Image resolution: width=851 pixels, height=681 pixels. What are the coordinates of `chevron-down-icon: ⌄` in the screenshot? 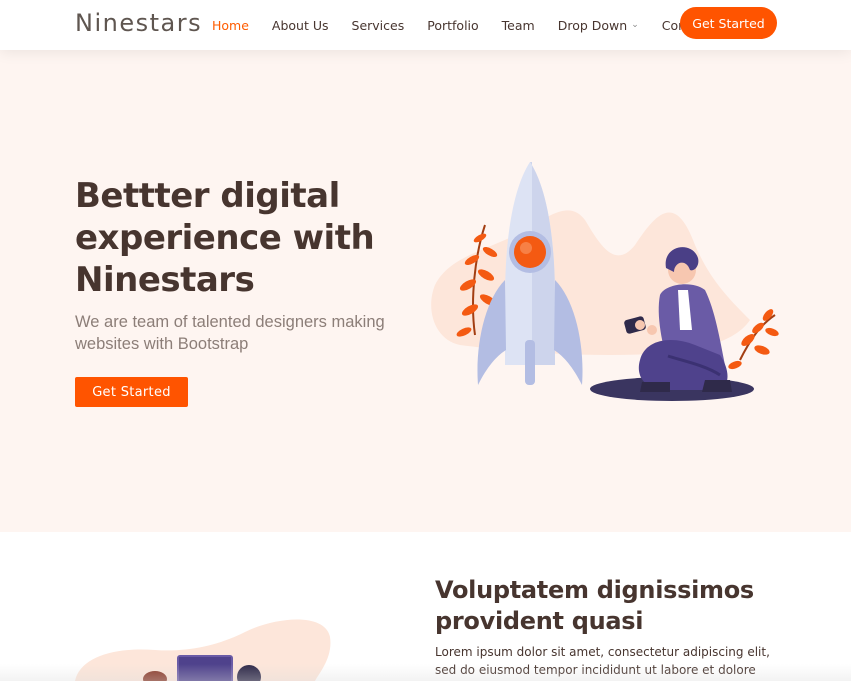 It's located at (635, 25).